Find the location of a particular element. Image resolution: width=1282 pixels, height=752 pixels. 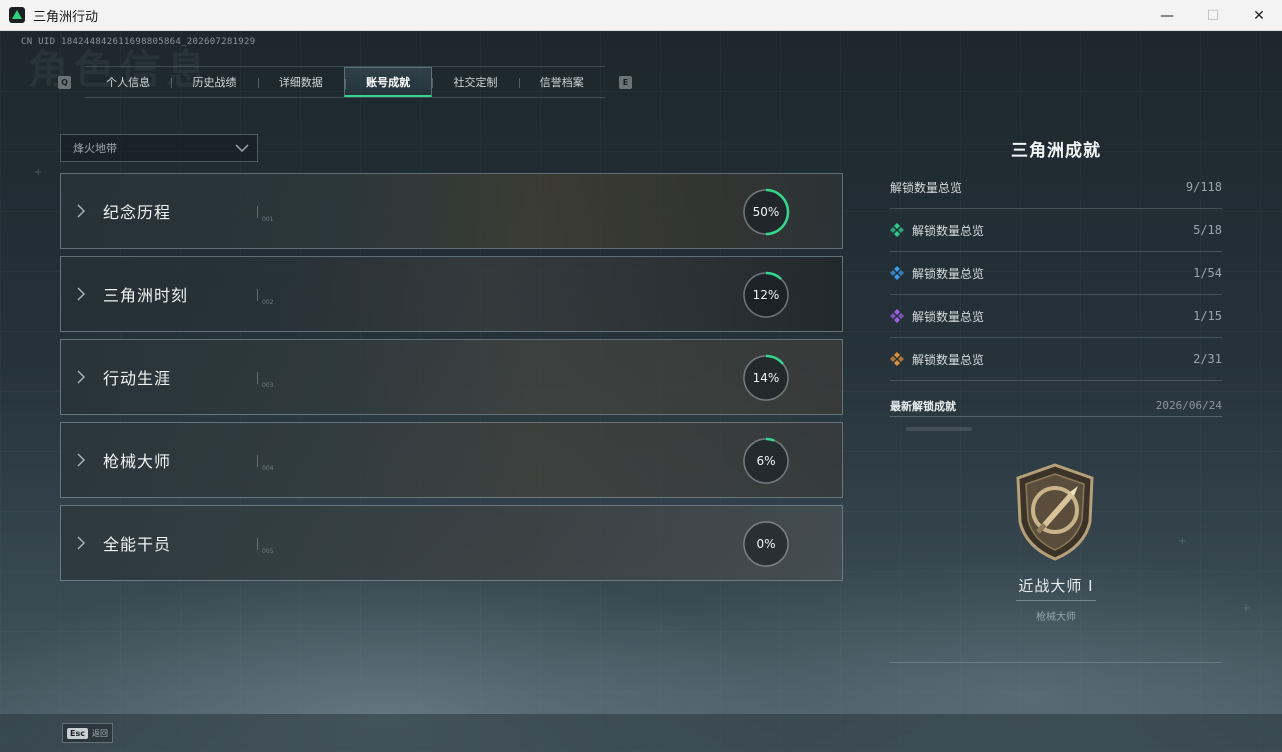

category-progress-ring: 14% is located at coordinates (766, 378).